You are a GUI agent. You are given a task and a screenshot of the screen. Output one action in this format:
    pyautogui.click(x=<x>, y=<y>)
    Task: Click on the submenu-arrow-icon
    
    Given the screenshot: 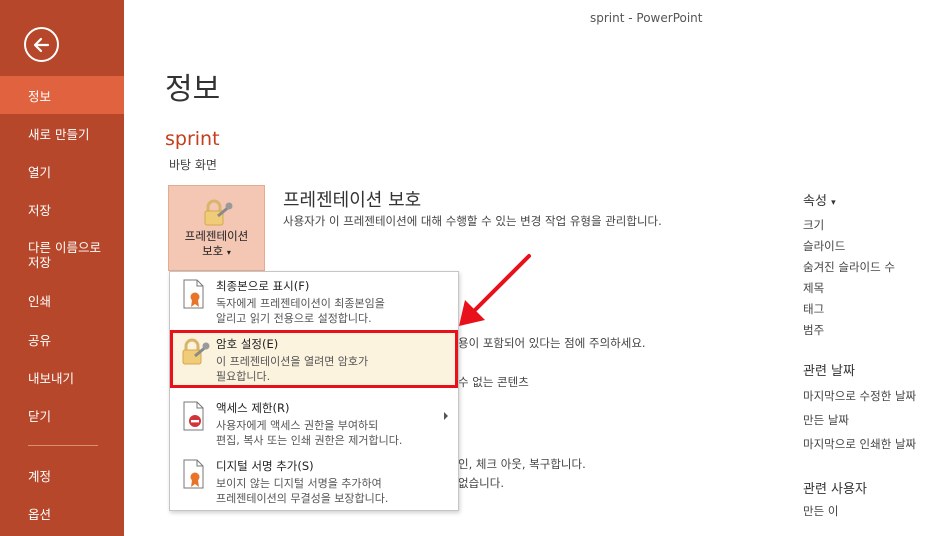 What is the action you would take?
    pyautogui.click(x=446, y=416)
    